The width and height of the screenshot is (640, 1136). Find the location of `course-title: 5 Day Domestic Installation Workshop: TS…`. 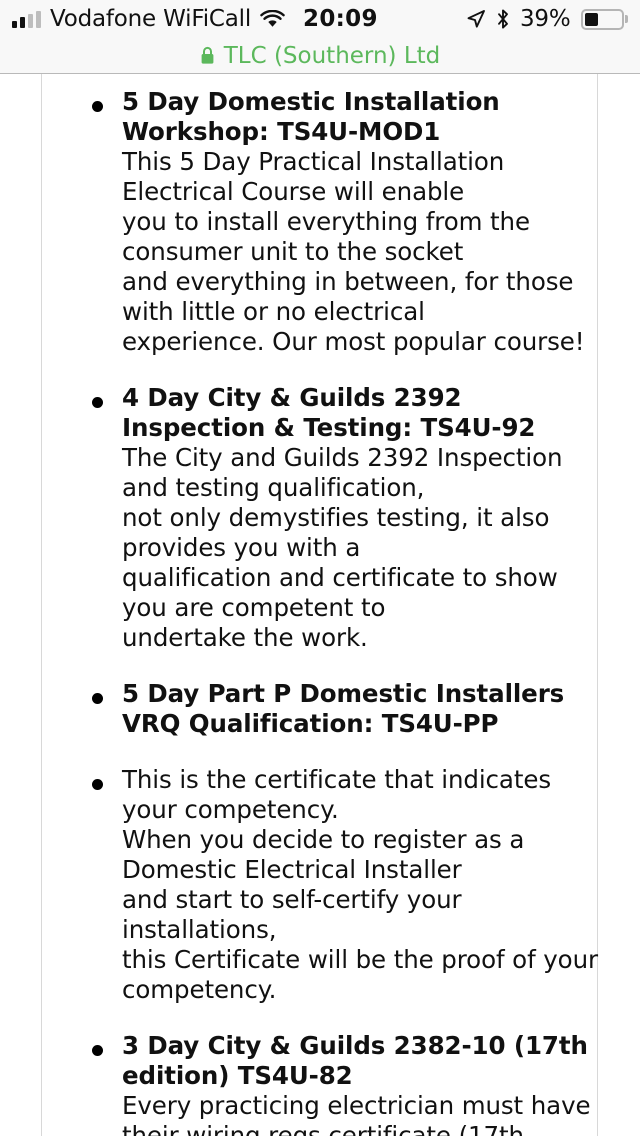

course-title: 5 Day Domestic Installation Workshop: TS… is located at coordinates (311, 116).